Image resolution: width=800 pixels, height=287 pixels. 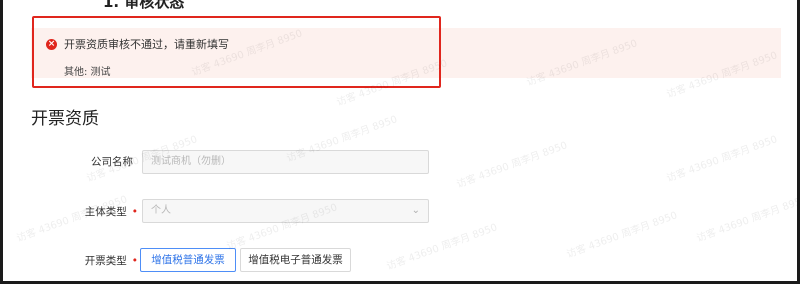 What do you see at coordinates (415, 210) in the screenshot?
I see `chevron-down-icon: ⌄` at bounding box center [415, 210].